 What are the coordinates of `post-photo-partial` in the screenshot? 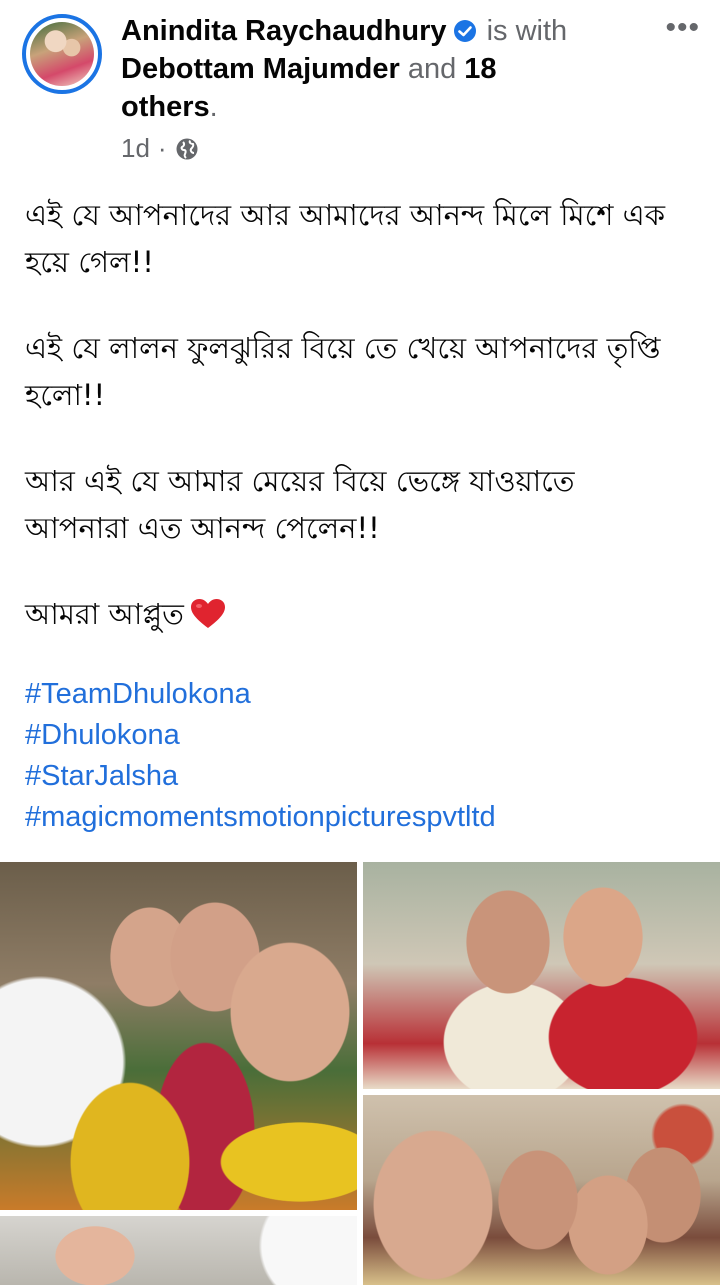 It's located at (178, 1250).